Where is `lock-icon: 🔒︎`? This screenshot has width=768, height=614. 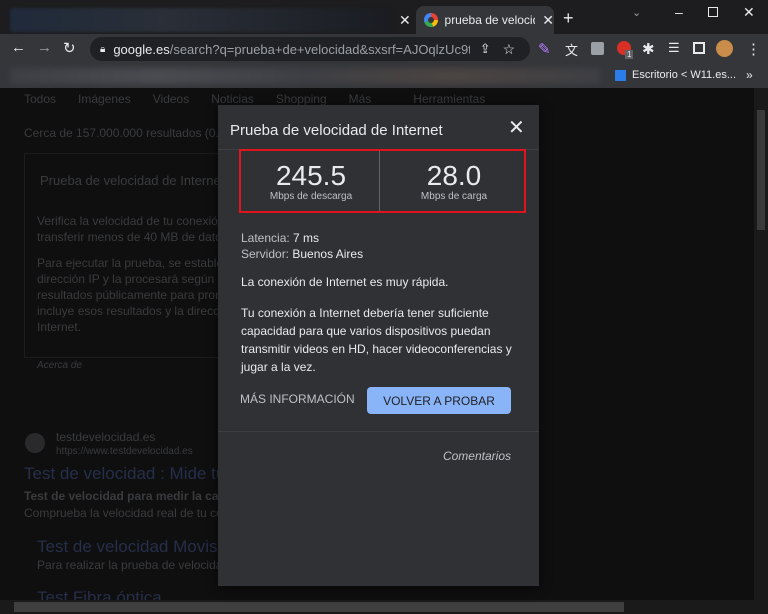 lock-icon: 🔒︎ is located at coordinates (103, 49).